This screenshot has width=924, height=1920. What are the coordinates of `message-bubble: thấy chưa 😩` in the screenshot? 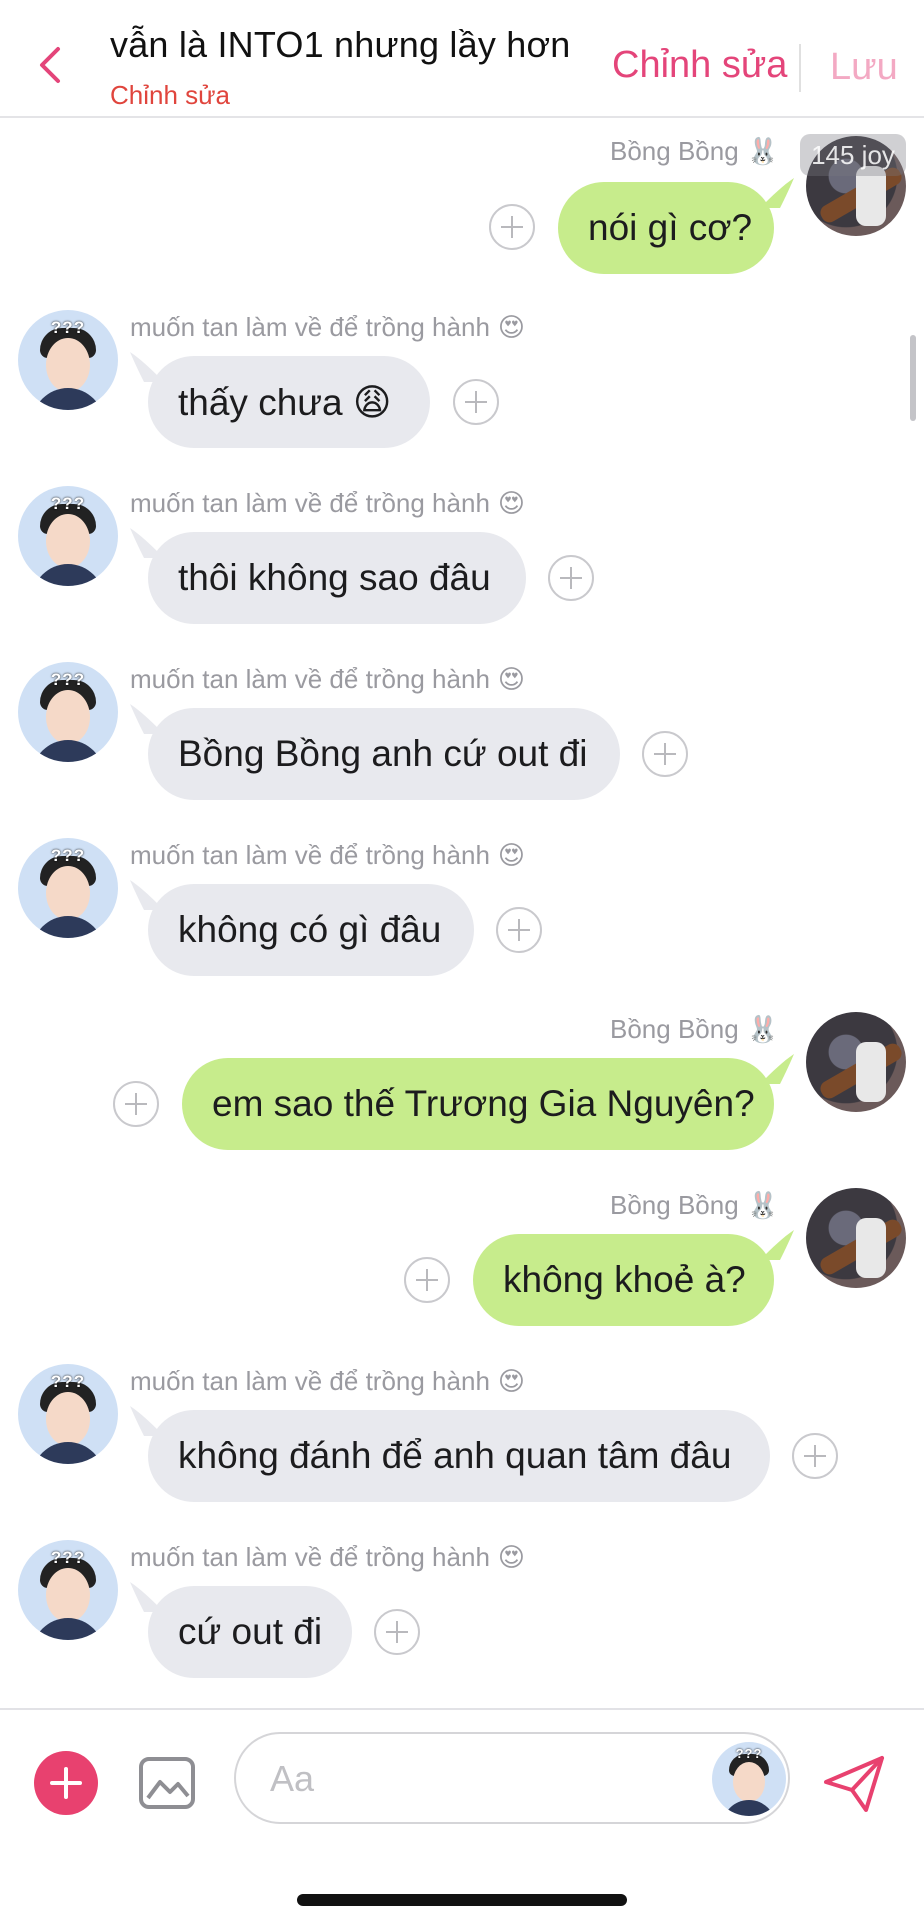 It's located at (289, 402).